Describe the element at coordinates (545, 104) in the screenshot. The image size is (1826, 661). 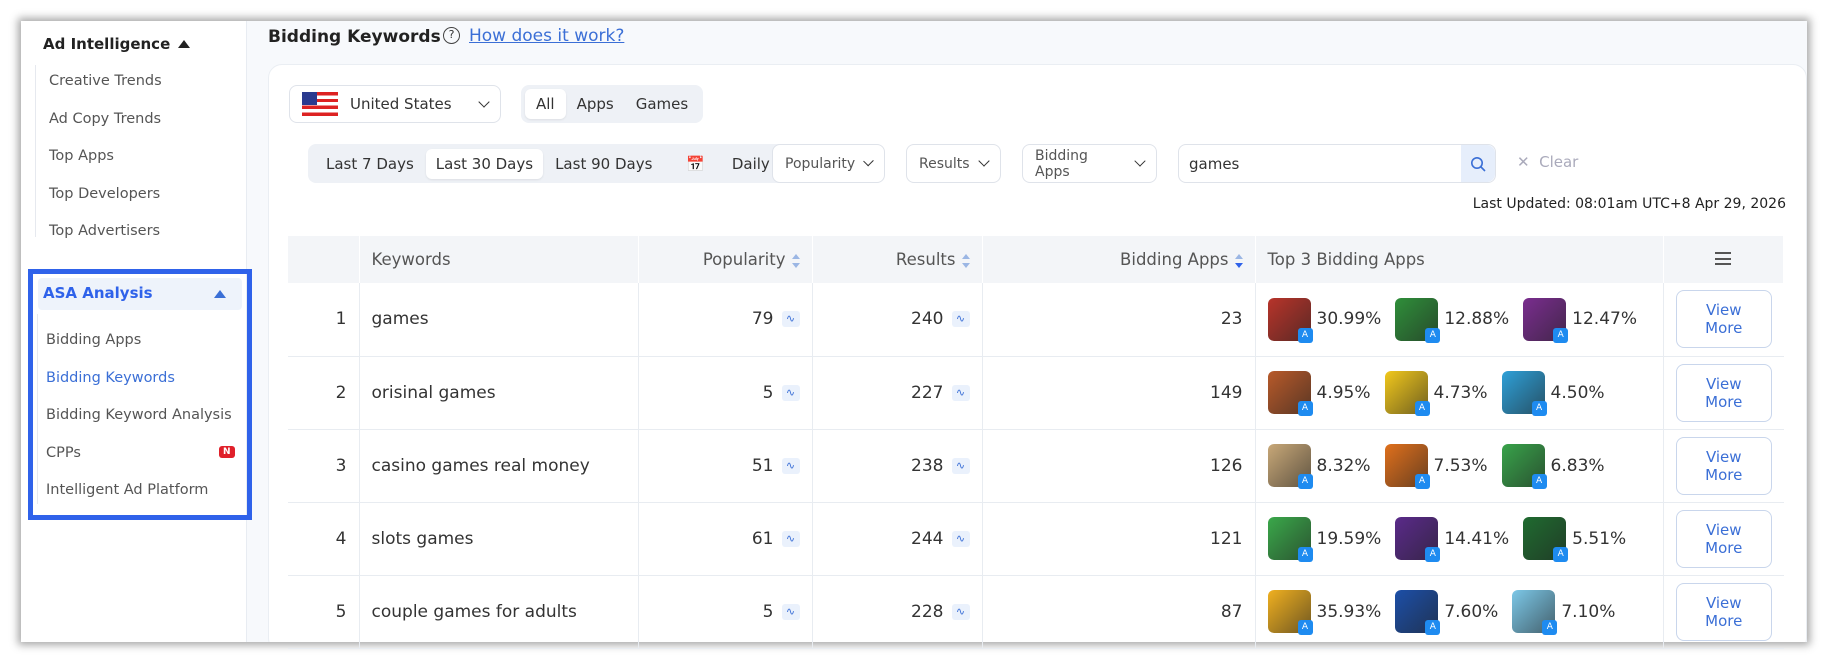
I see `tab-all: All` at that location.